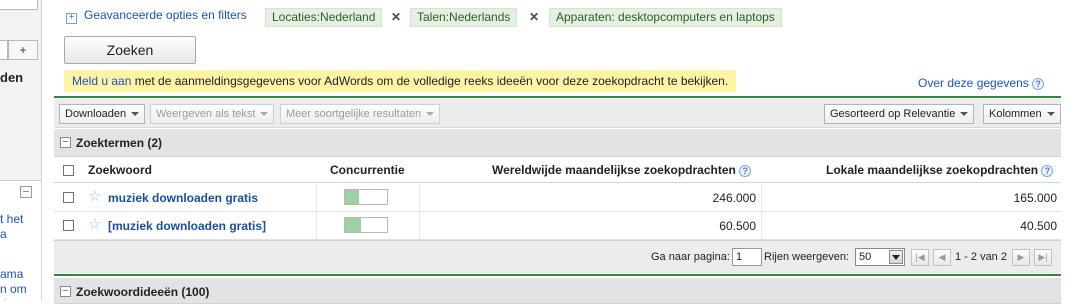  I want to click on about-data-link: Over deze gegevens ?, so click(981, 83).